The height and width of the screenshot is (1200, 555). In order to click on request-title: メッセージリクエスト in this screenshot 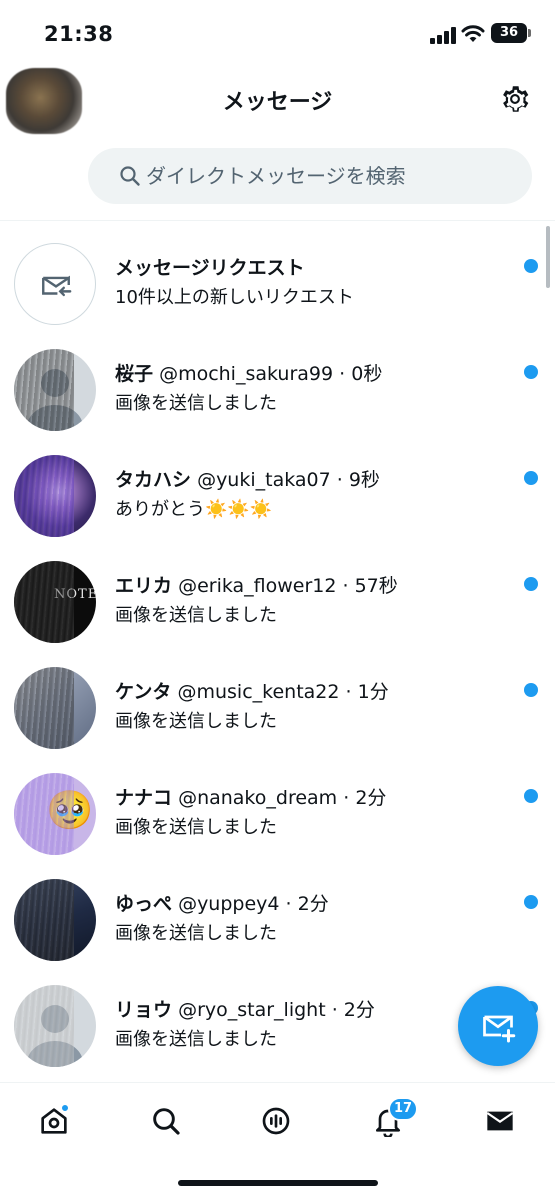, I will do `click(210, 268)`.